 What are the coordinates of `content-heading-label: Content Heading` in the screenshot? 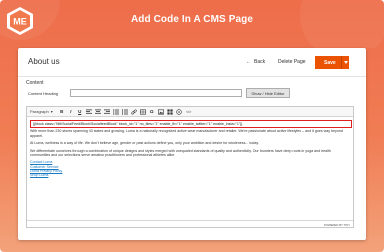 It's located at (43, 93).